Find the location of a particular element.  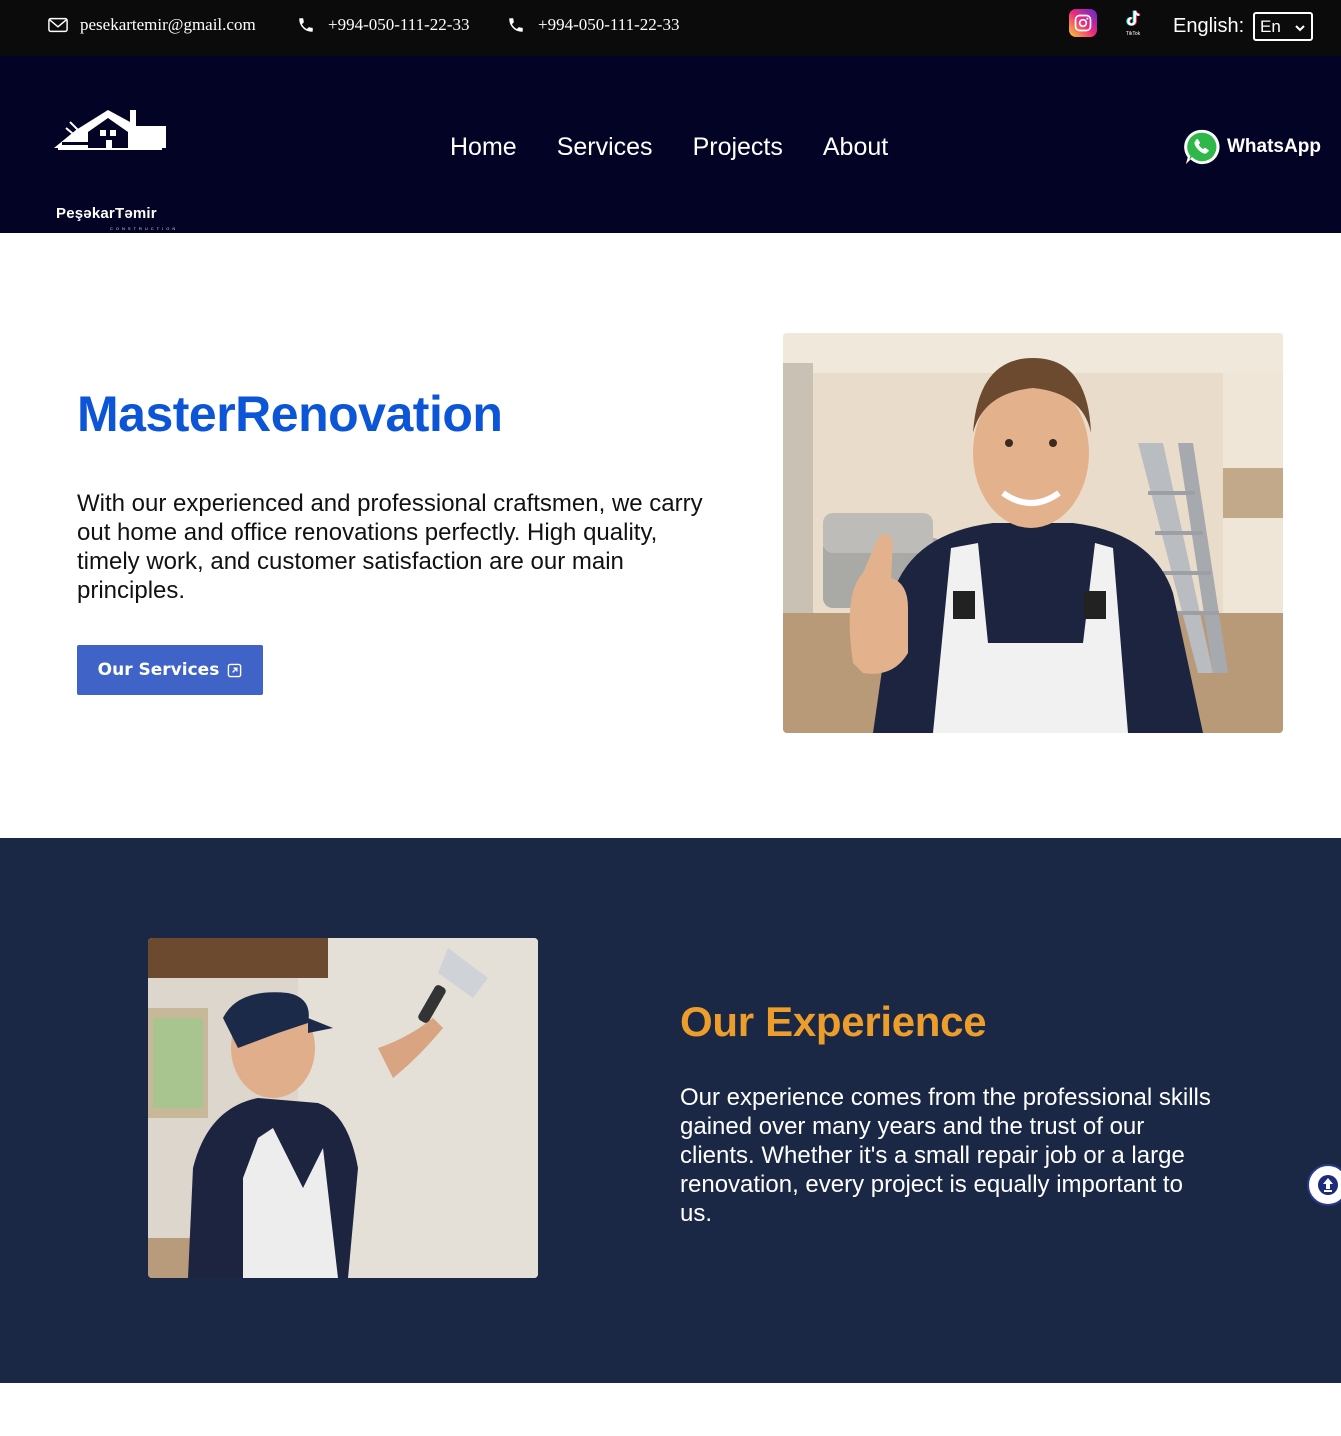

nav-link-home: Home is located at coordinates (483, 147).